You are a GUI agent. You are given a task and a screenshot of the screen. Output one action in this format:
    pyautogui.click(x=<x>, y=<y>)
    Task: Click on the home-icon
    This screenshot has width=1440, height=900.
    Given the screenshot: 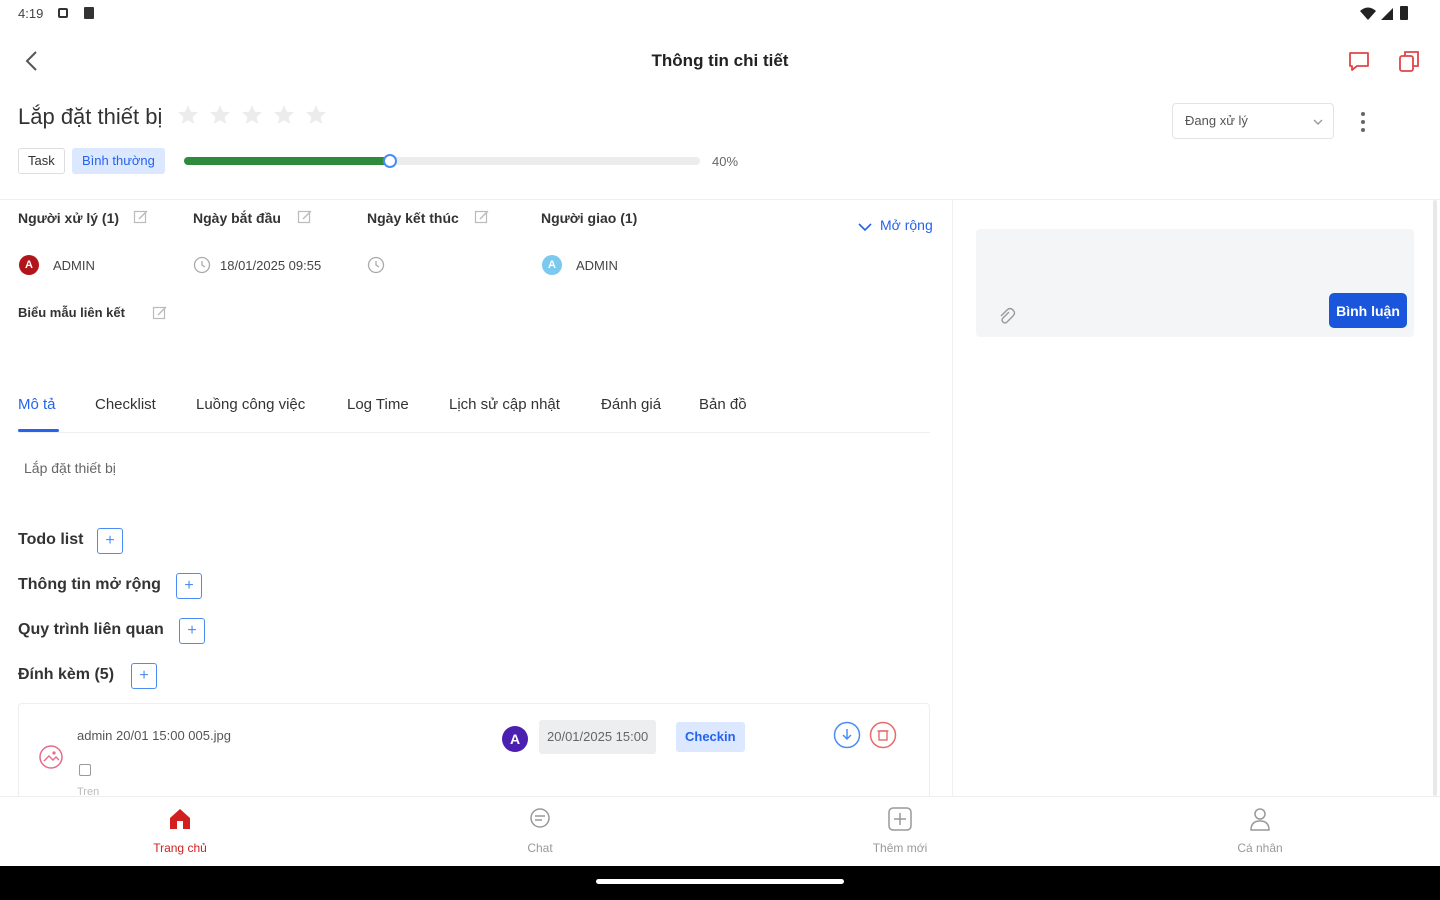 What is the action you would take?
    pyautogui.click(x=180, y=819)
    